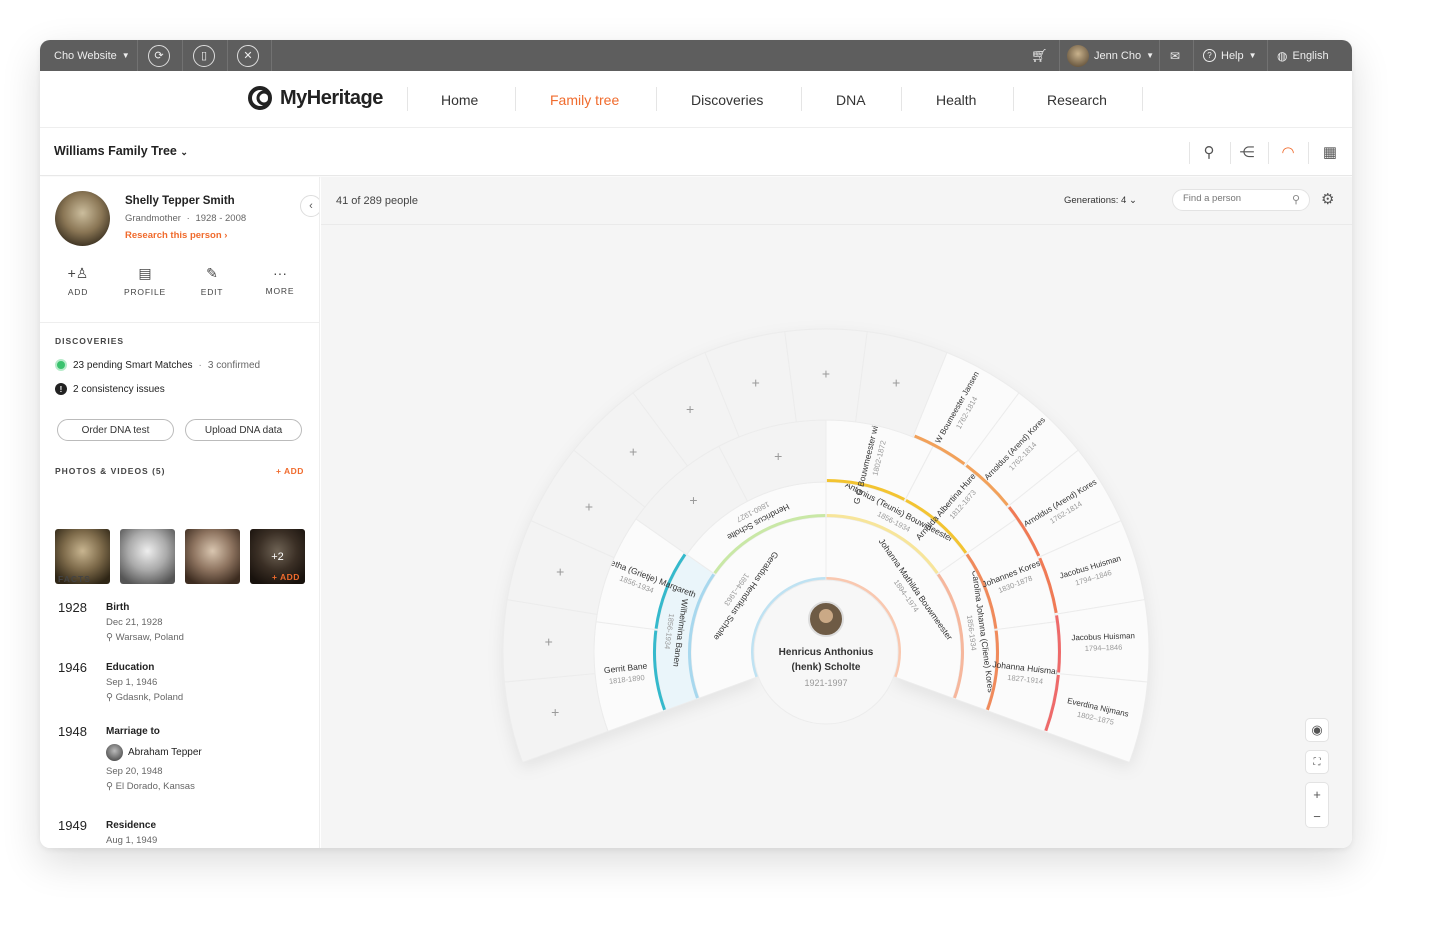 Image resolution: width=1432 pixels, height=928 pixels. What do you see at coordinates (154, 752) in the screenshot?
I see `spouse-link: Abraham Tepper` at bounding box center [154, 752].